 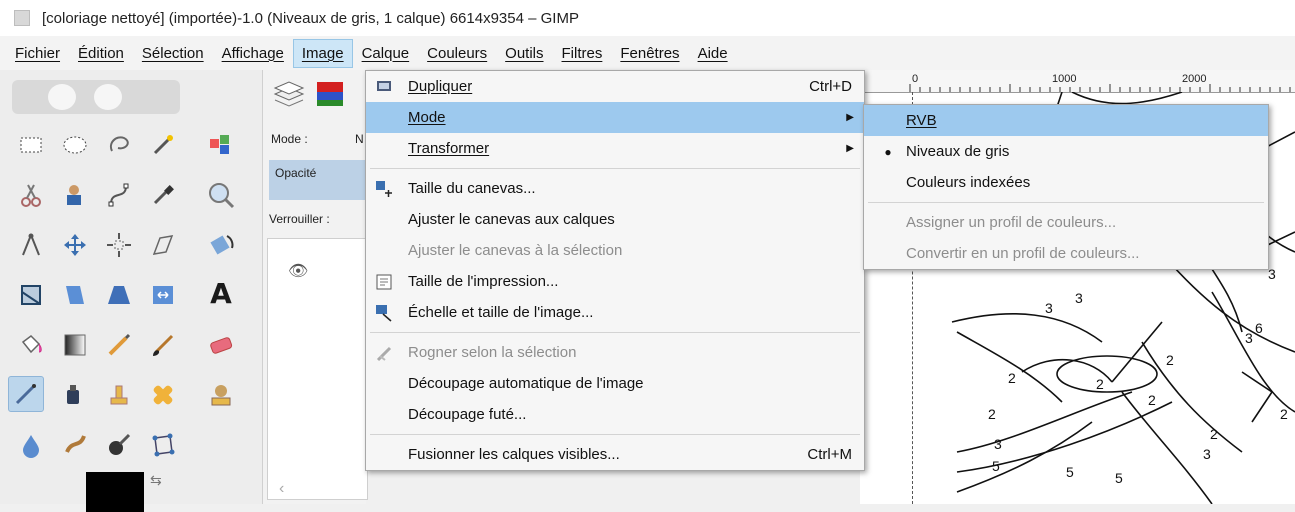 What do you see at coordinates (440, 86) in the screenshot?
I see `menu-item-label: Dupliquer` at bounding box center [440, 86].